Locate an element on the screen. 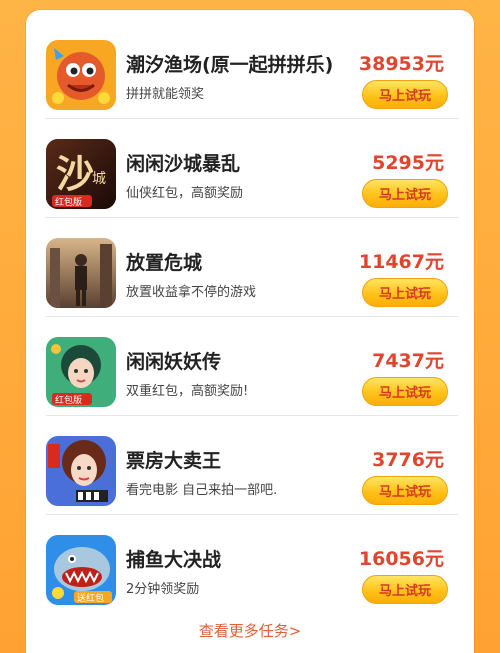  fishing-battle-icon: 送红包 is located at coordinates (81, 570).